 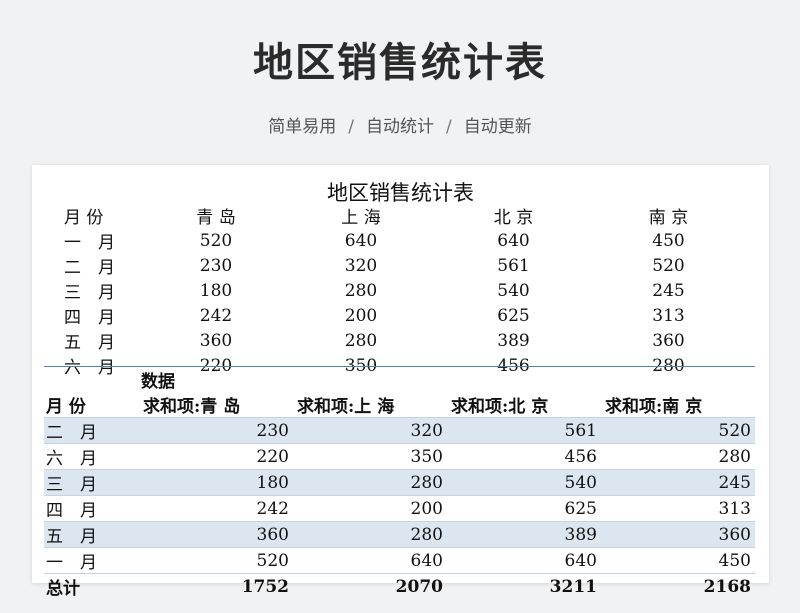 What do you see at coordinates (216, 218) in the screenshot?
I see `column-header: 青 岛` at bounding box center [216, 218].